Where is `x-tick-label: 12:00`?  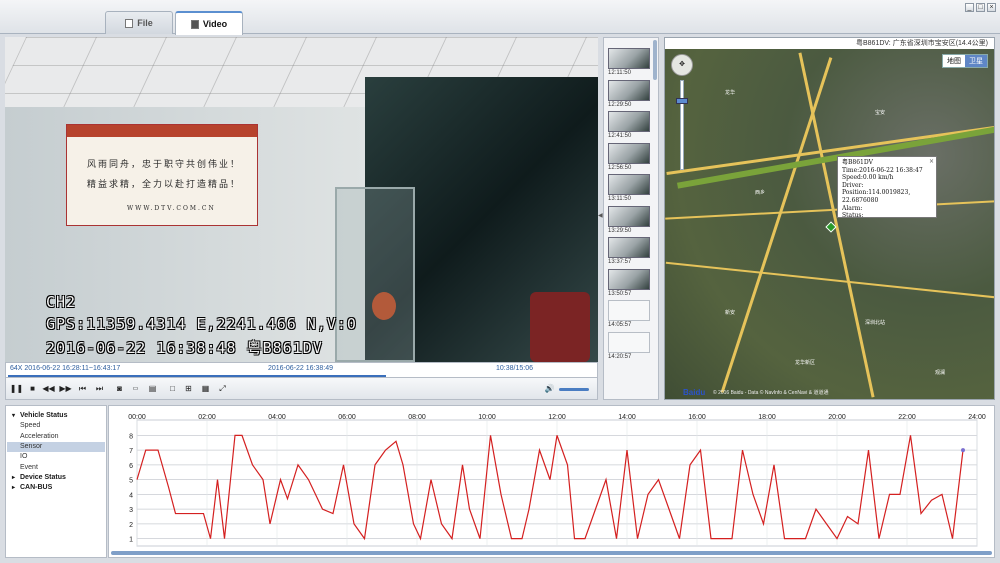 x-tick-label: 12:00 is located at coordinates (557, 417).